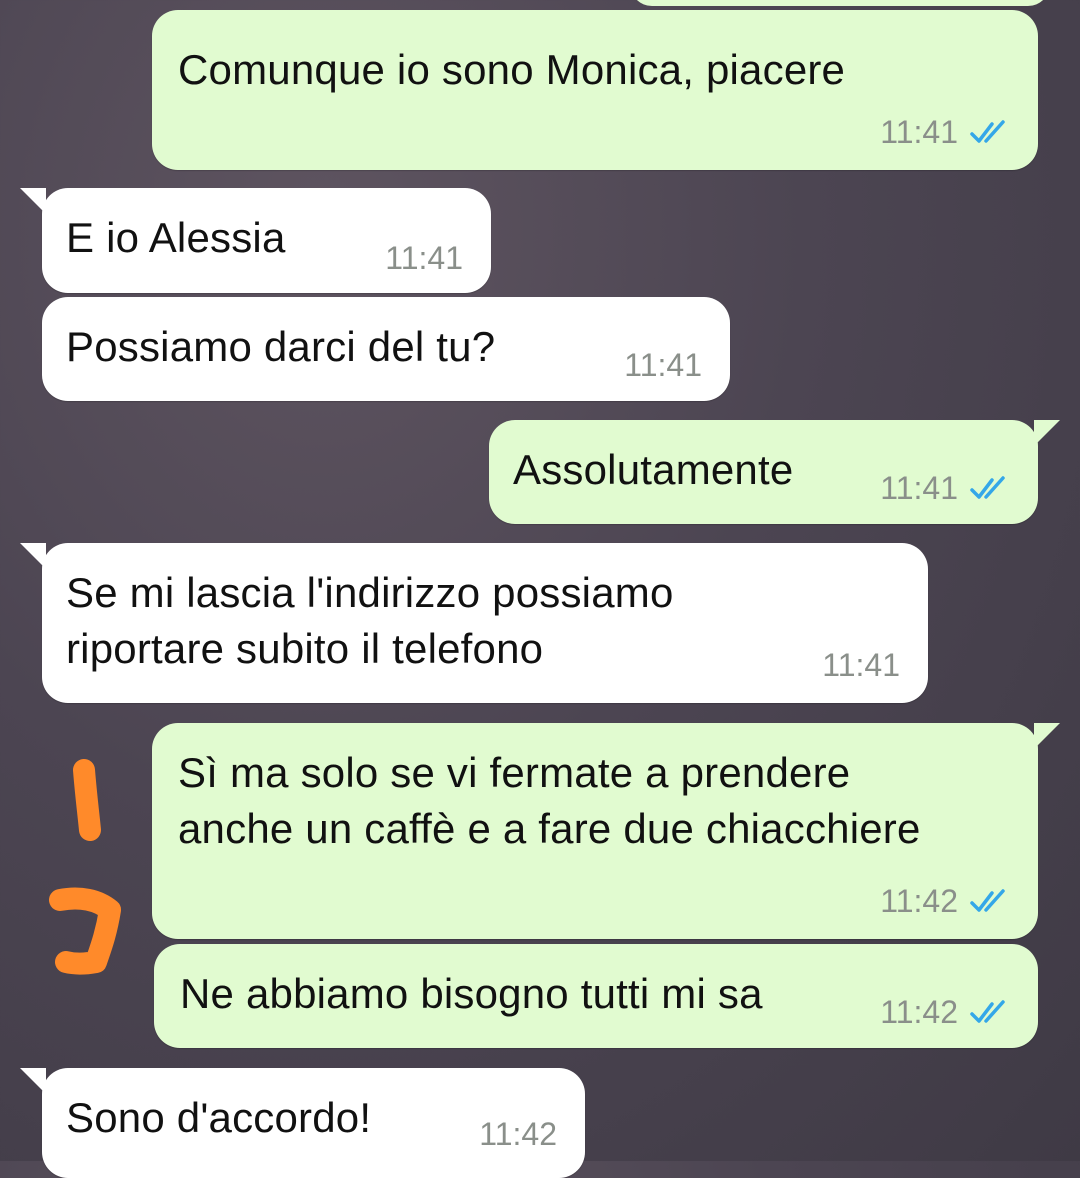  Describe the element at coordinates (471, 993) in the screenshot. I see `message-text: Ne abbiamo bisogno tutti mi sa` at that location.